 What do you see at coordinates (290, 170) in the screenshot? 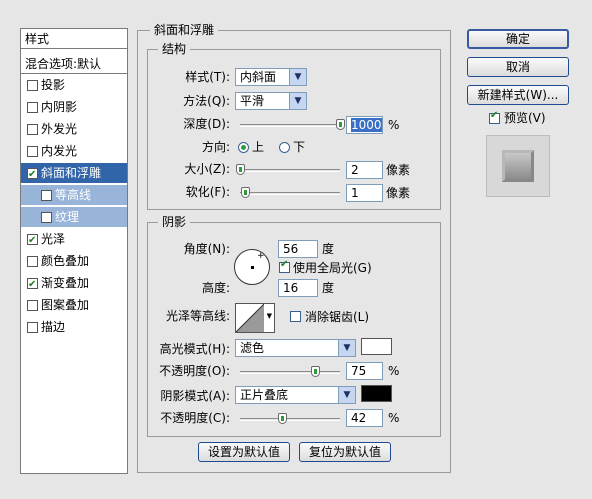
I see `size-slider-track` at bounding box center [290, 170].